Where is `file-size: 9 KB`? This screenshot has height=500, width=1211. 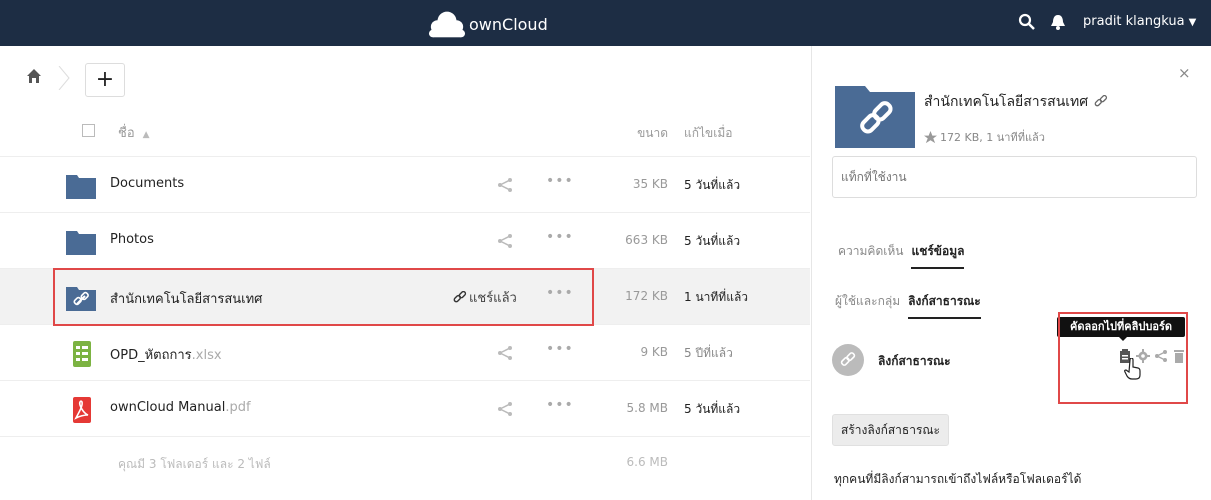 file-size: 9 KB is located at coordinates (654, 352).